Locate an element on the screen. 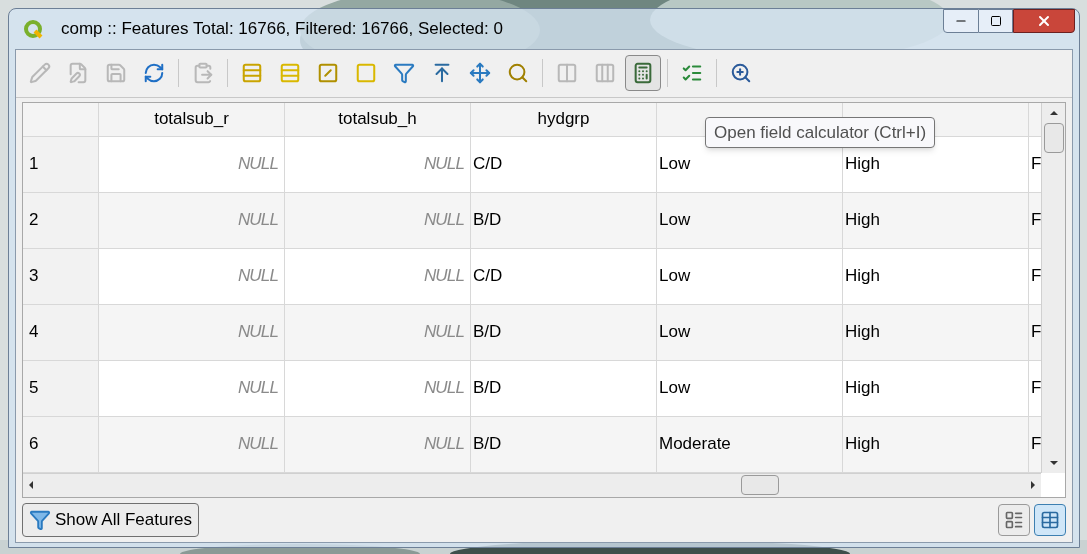  calculator-icon is located at coordinates (643, 73).